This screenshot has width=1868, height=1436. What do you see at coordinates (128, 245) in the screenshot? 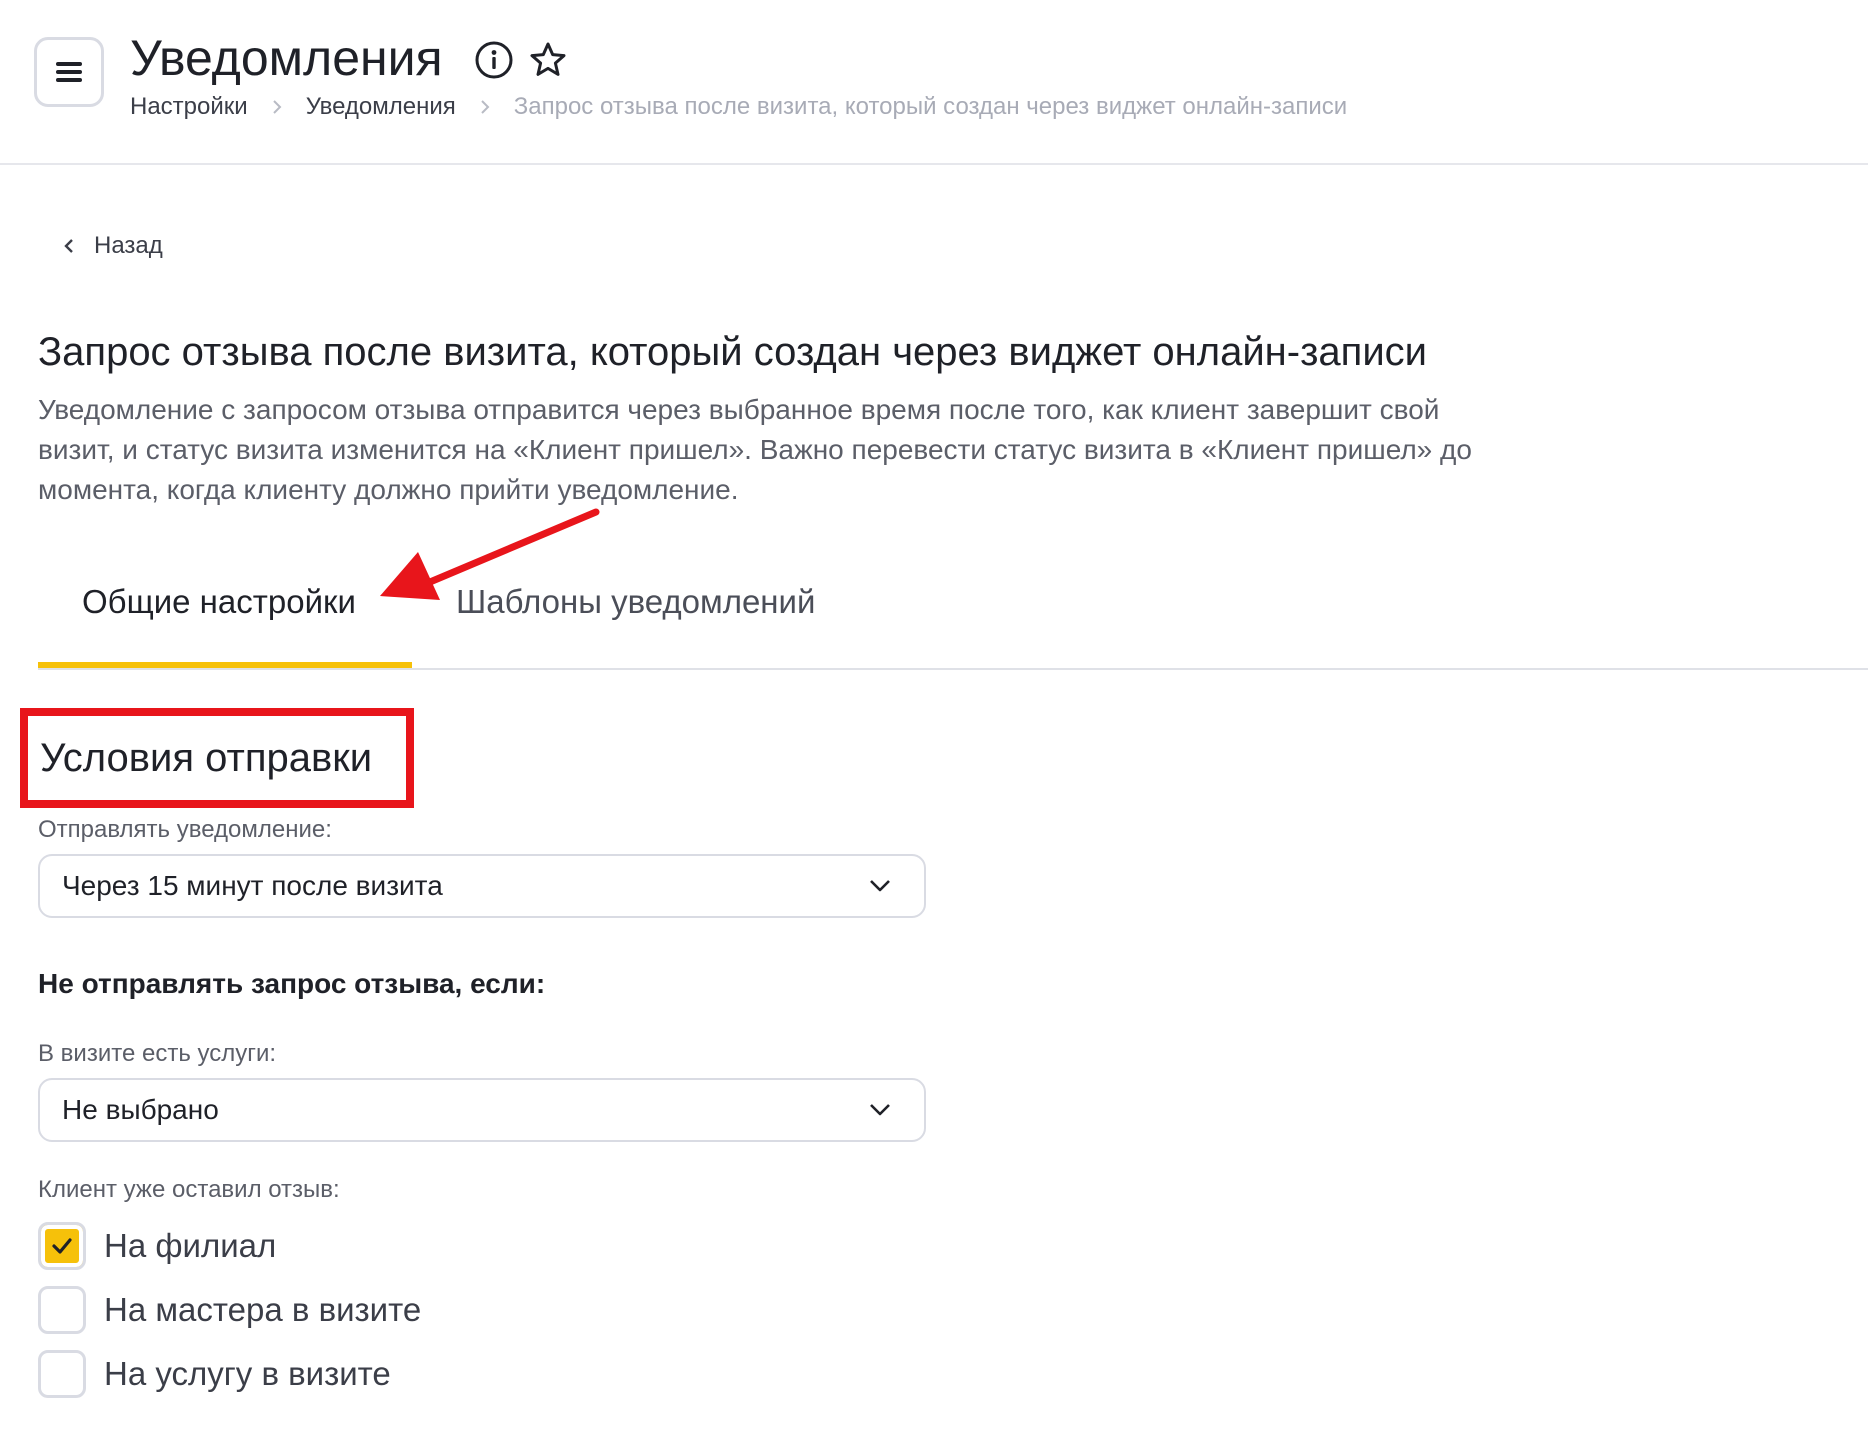
I see `back-label: Назад` at bounding box center [128, 245].